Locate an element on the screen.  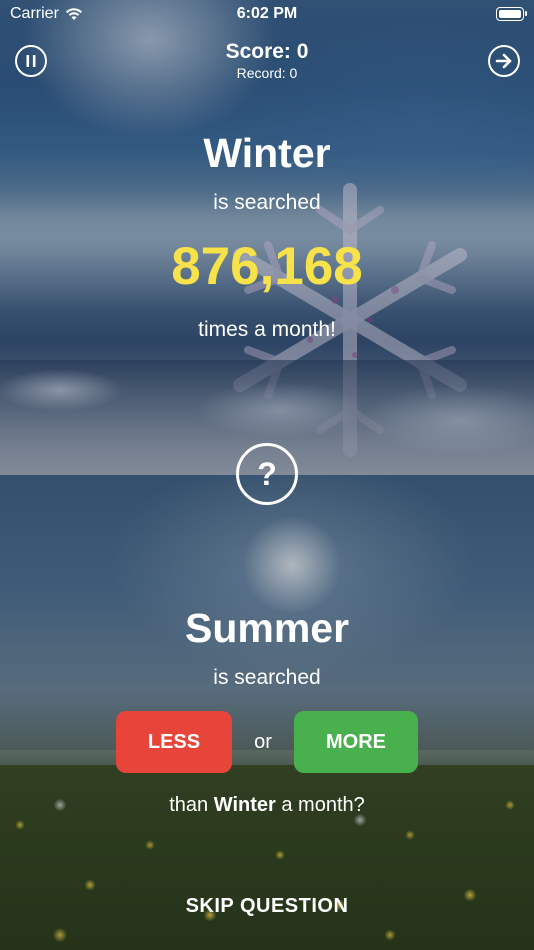
guess-searched-text: is searched is located at coordinates (267, 677).